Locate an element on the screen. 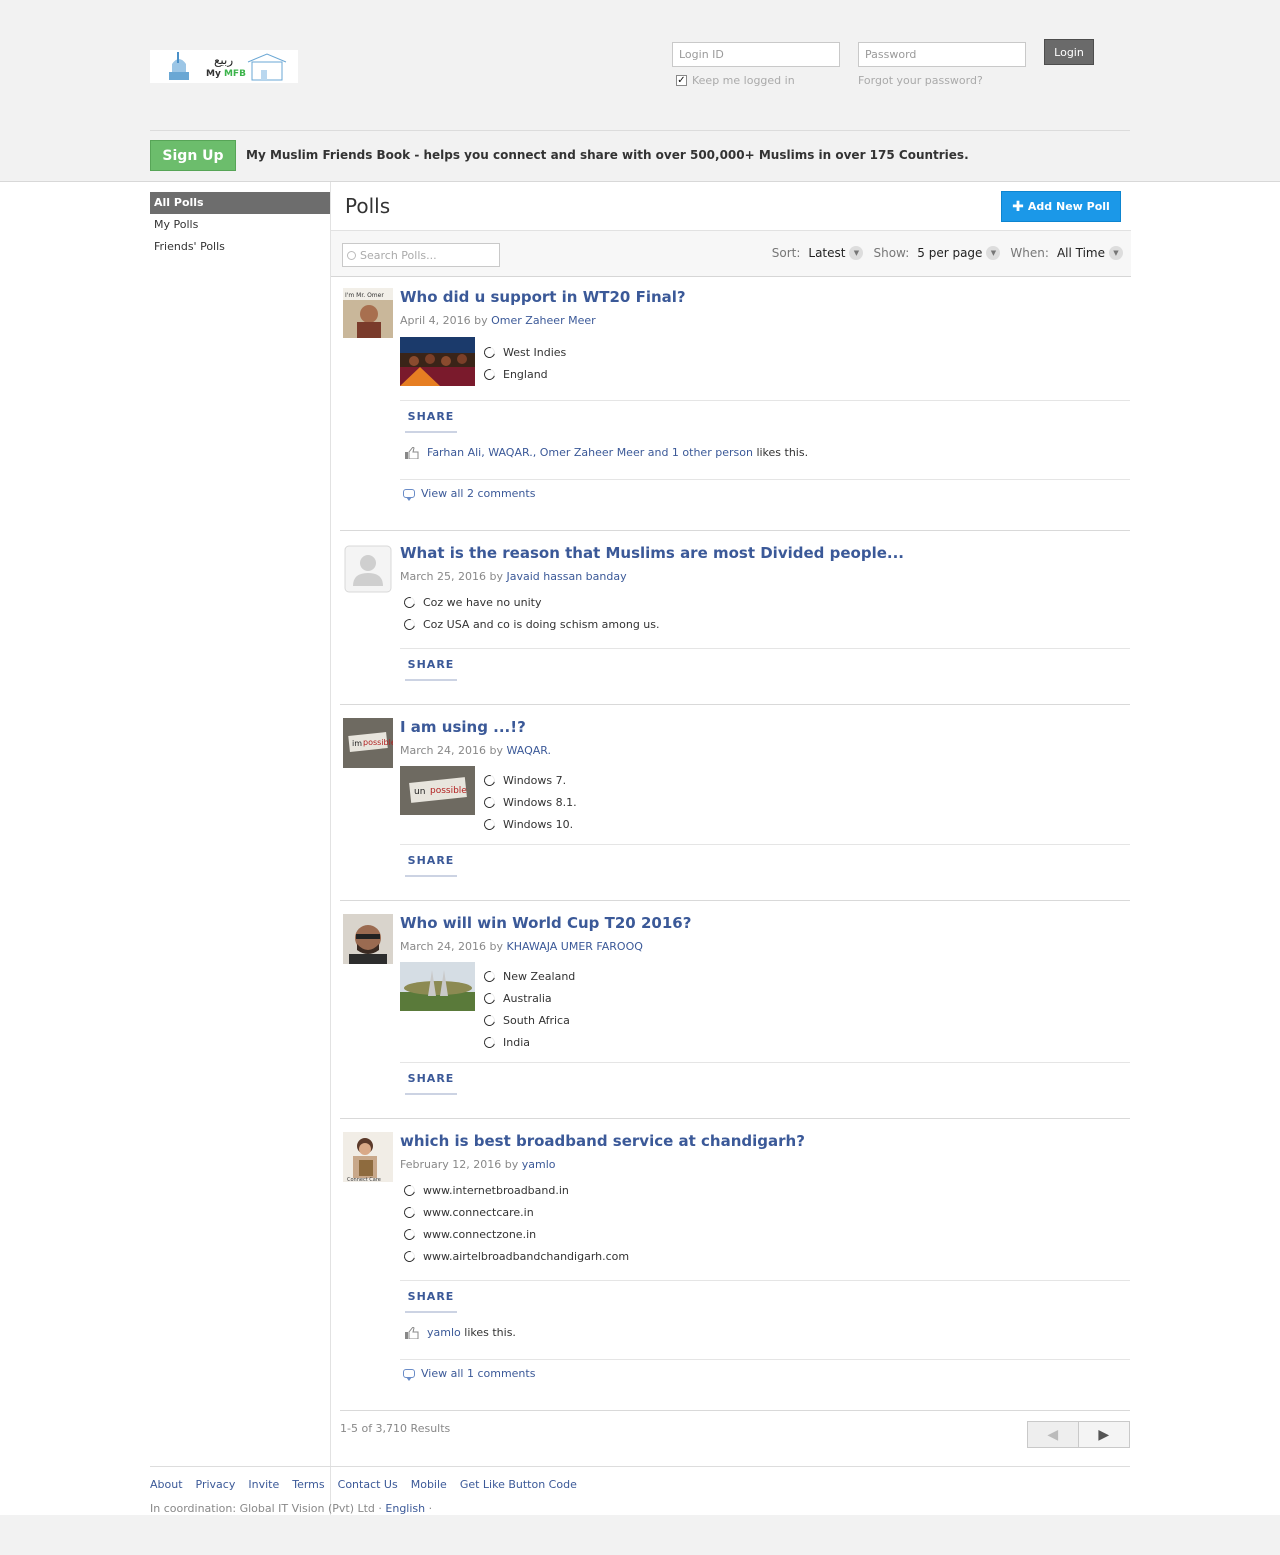  poll-separator is located at coordinates (735, 530).